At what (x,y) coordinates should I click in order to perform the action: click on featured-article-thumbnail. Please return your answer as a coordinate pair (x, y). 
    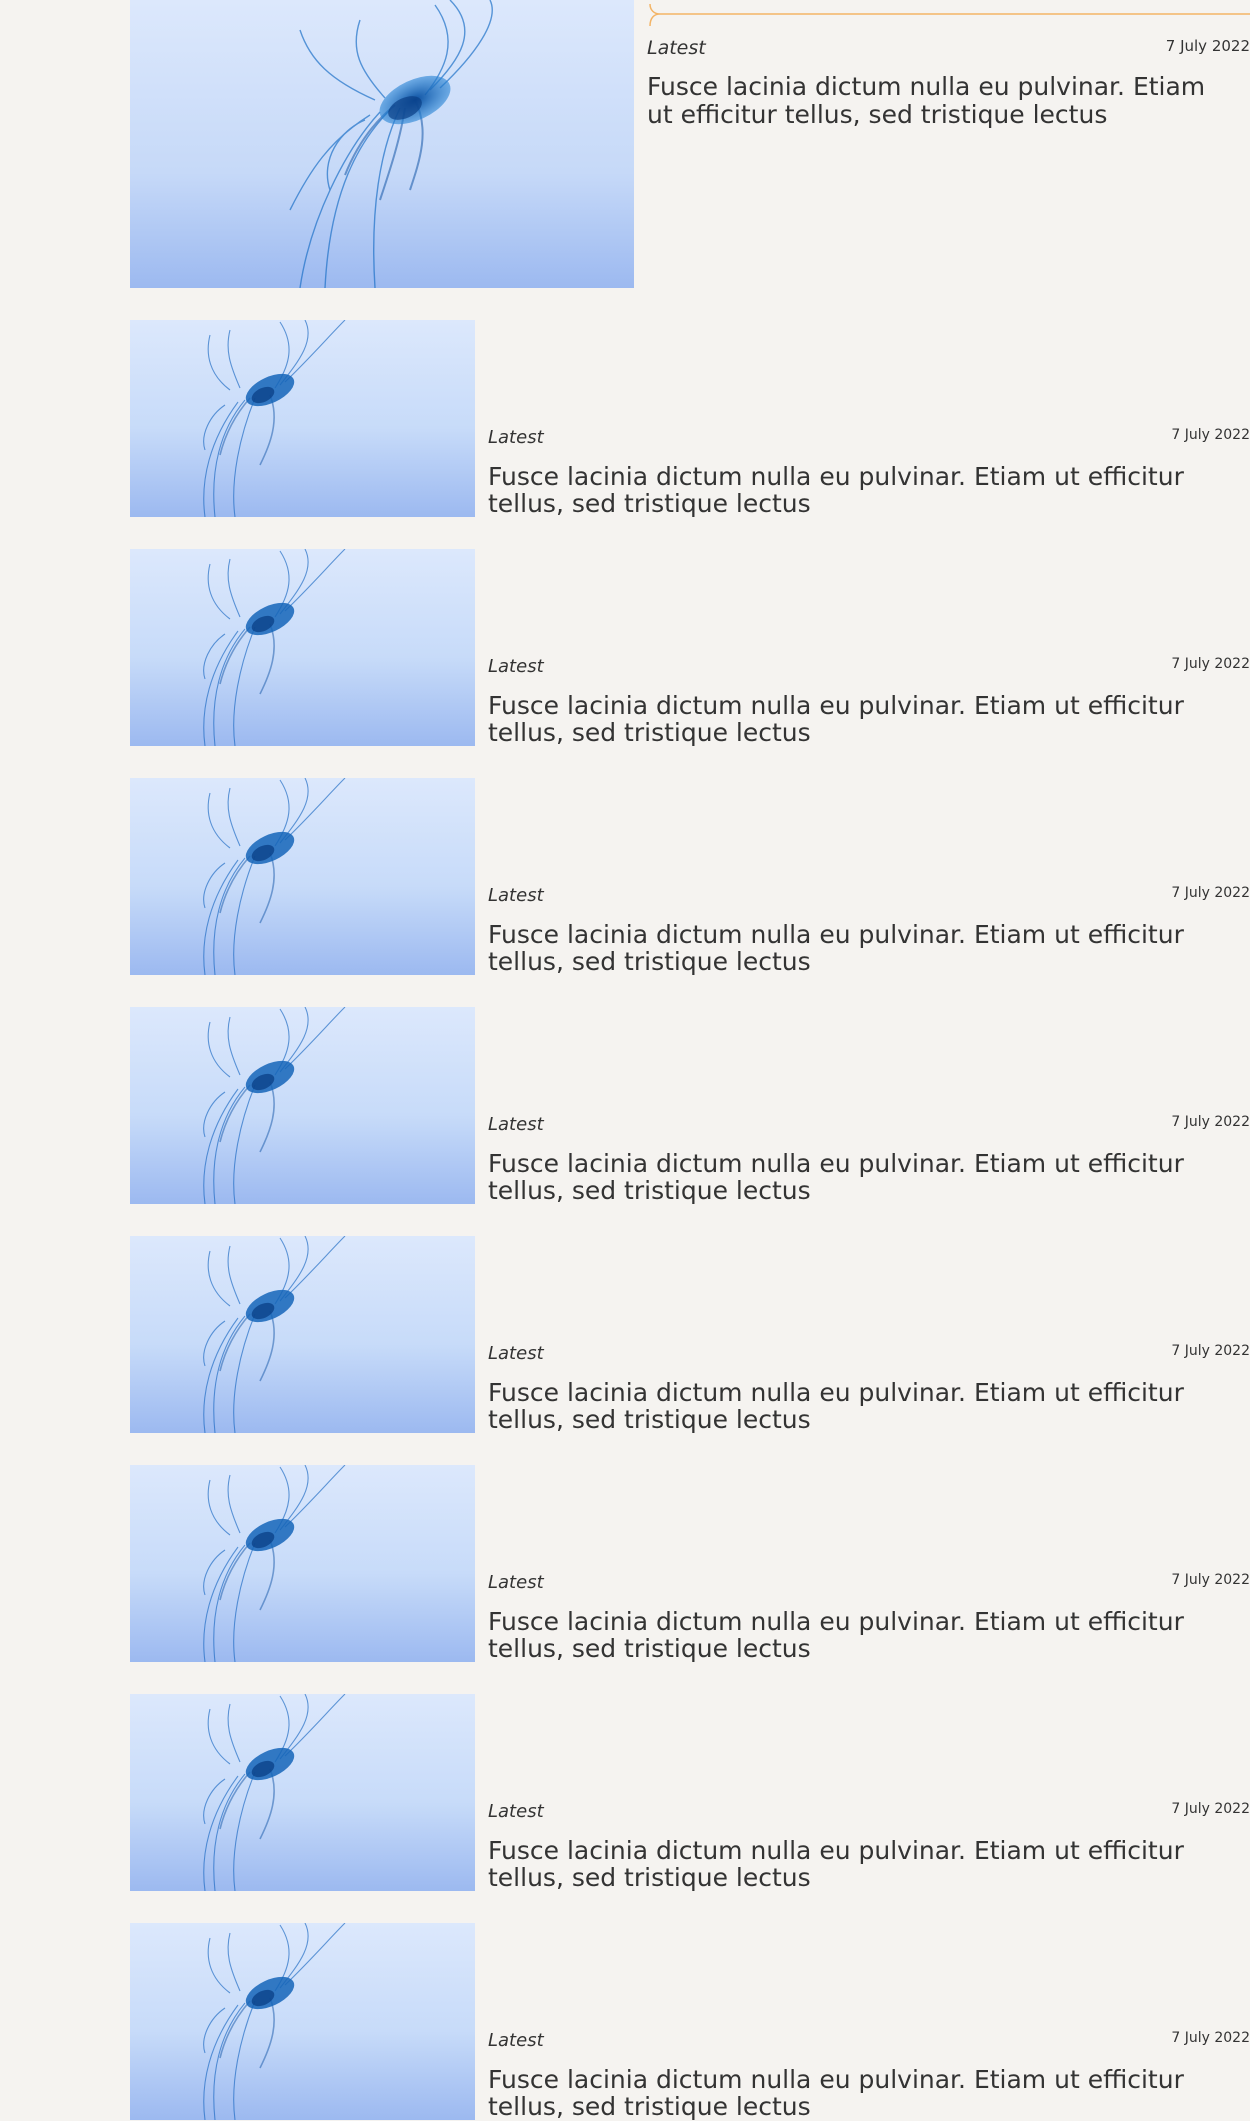
    Looking at the image, I should click on (382, 144).